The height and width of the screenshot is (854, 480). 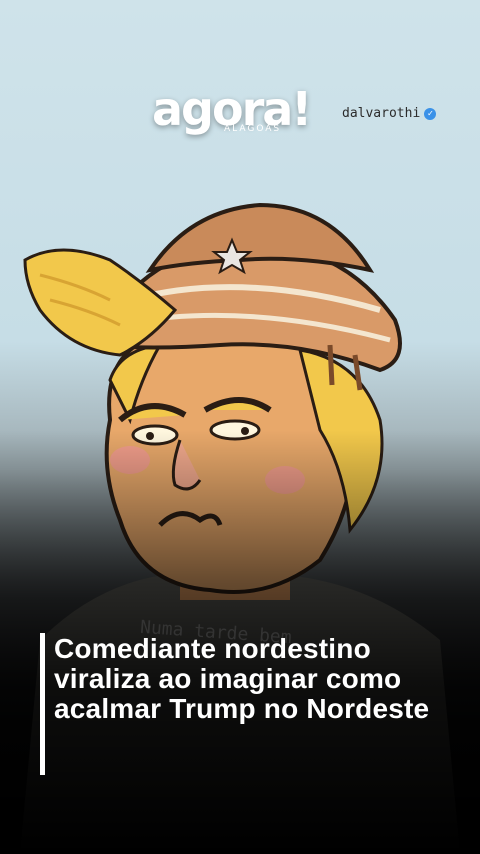 What do you see at coordinates (253, 129) in the screenshot?
I see `logo-subtext: ALAGOAS` at bounding box center [253, 129].